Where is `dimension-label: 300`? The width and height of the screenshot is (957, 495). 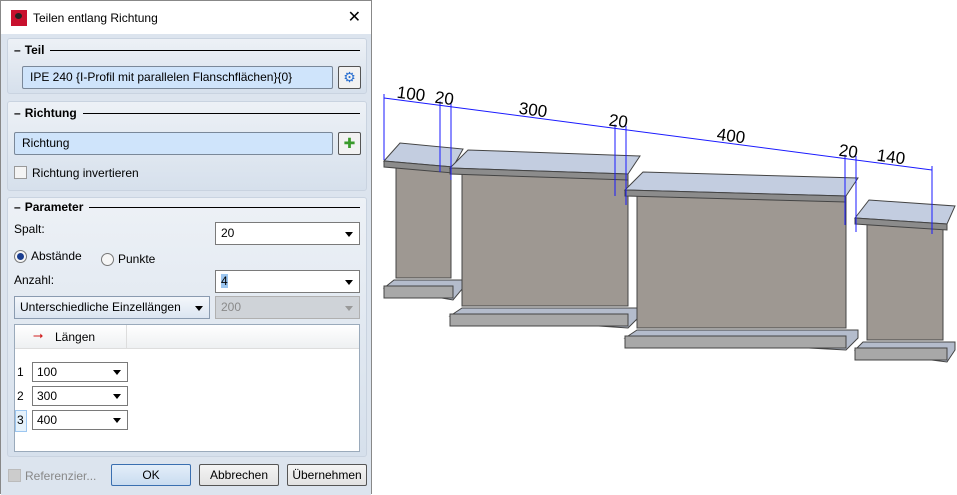
dimension-label: 300 is located at coordinates (533, 110).